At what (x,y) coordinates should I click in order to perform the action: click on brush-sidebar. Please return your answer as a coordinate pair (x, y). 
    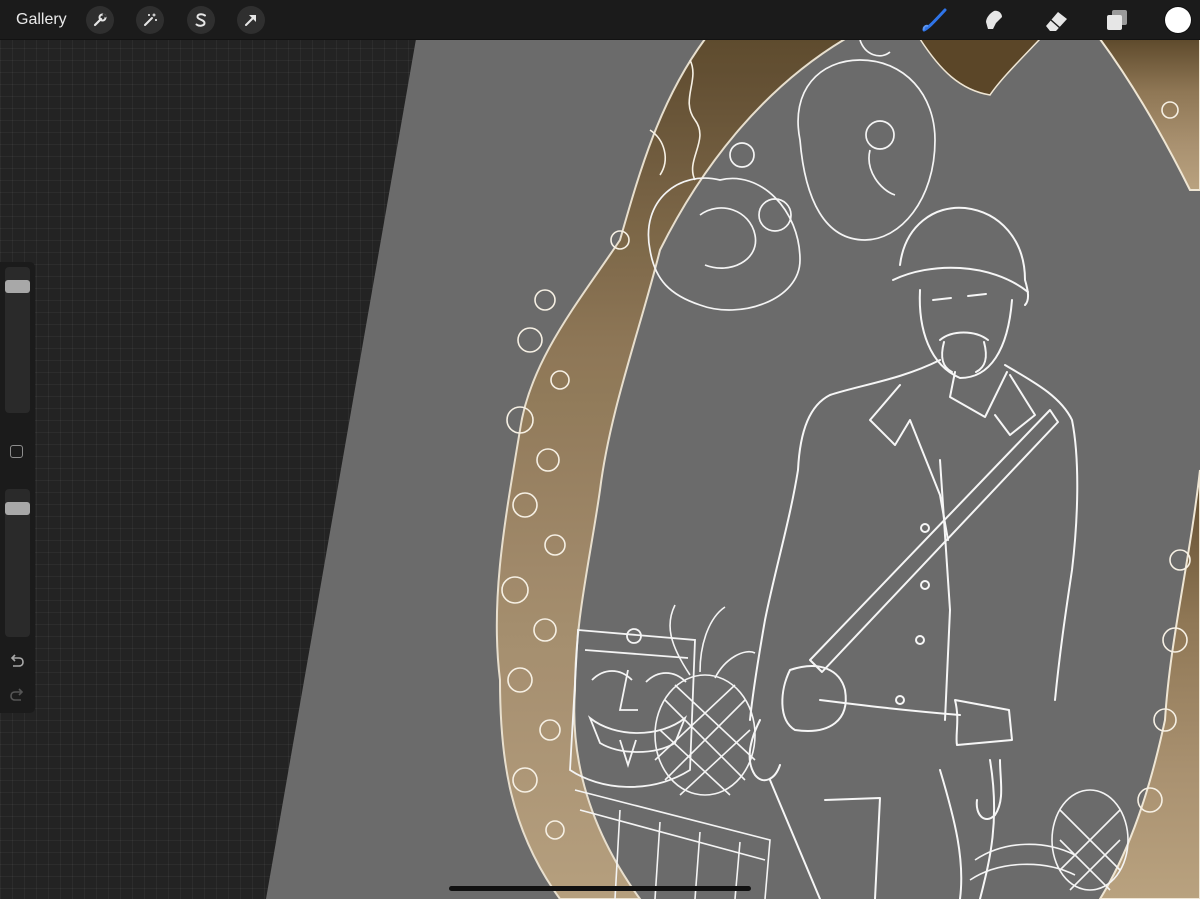
    Looking at the image, I should click on (17, 487).